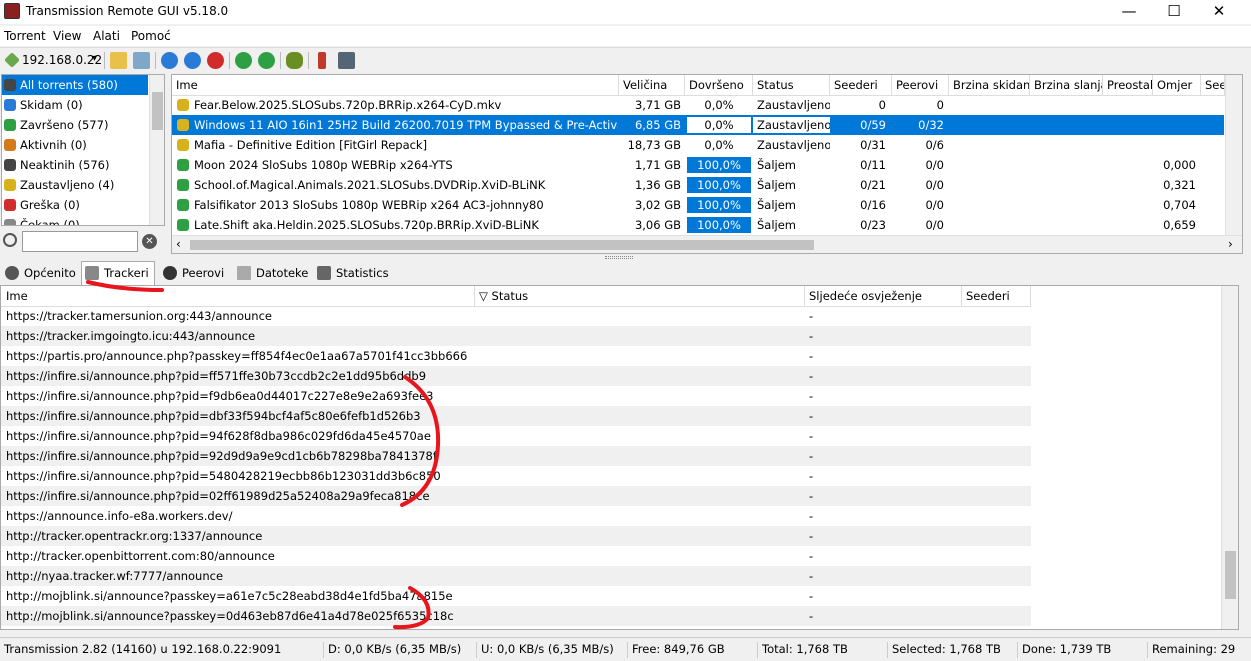 The height and width of the screenshot is (661, 1251). Describe the element at coordinates (229, 60) in the screenshot. I see `toolbar-separator` at that location.